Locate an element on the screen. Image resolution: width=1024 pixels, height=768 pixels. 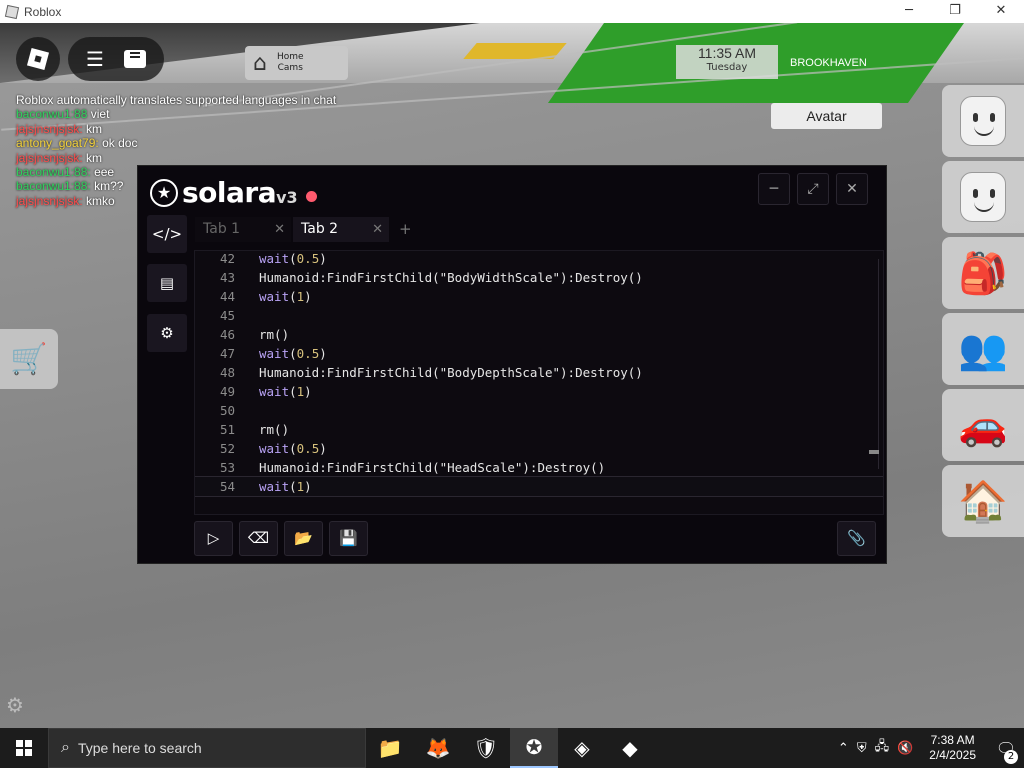
system-tray: ⌃ ⛨ 🖧 🔇 7:38 AM 2/4/2025 🗨 2 is located at coordinates (929, 748).